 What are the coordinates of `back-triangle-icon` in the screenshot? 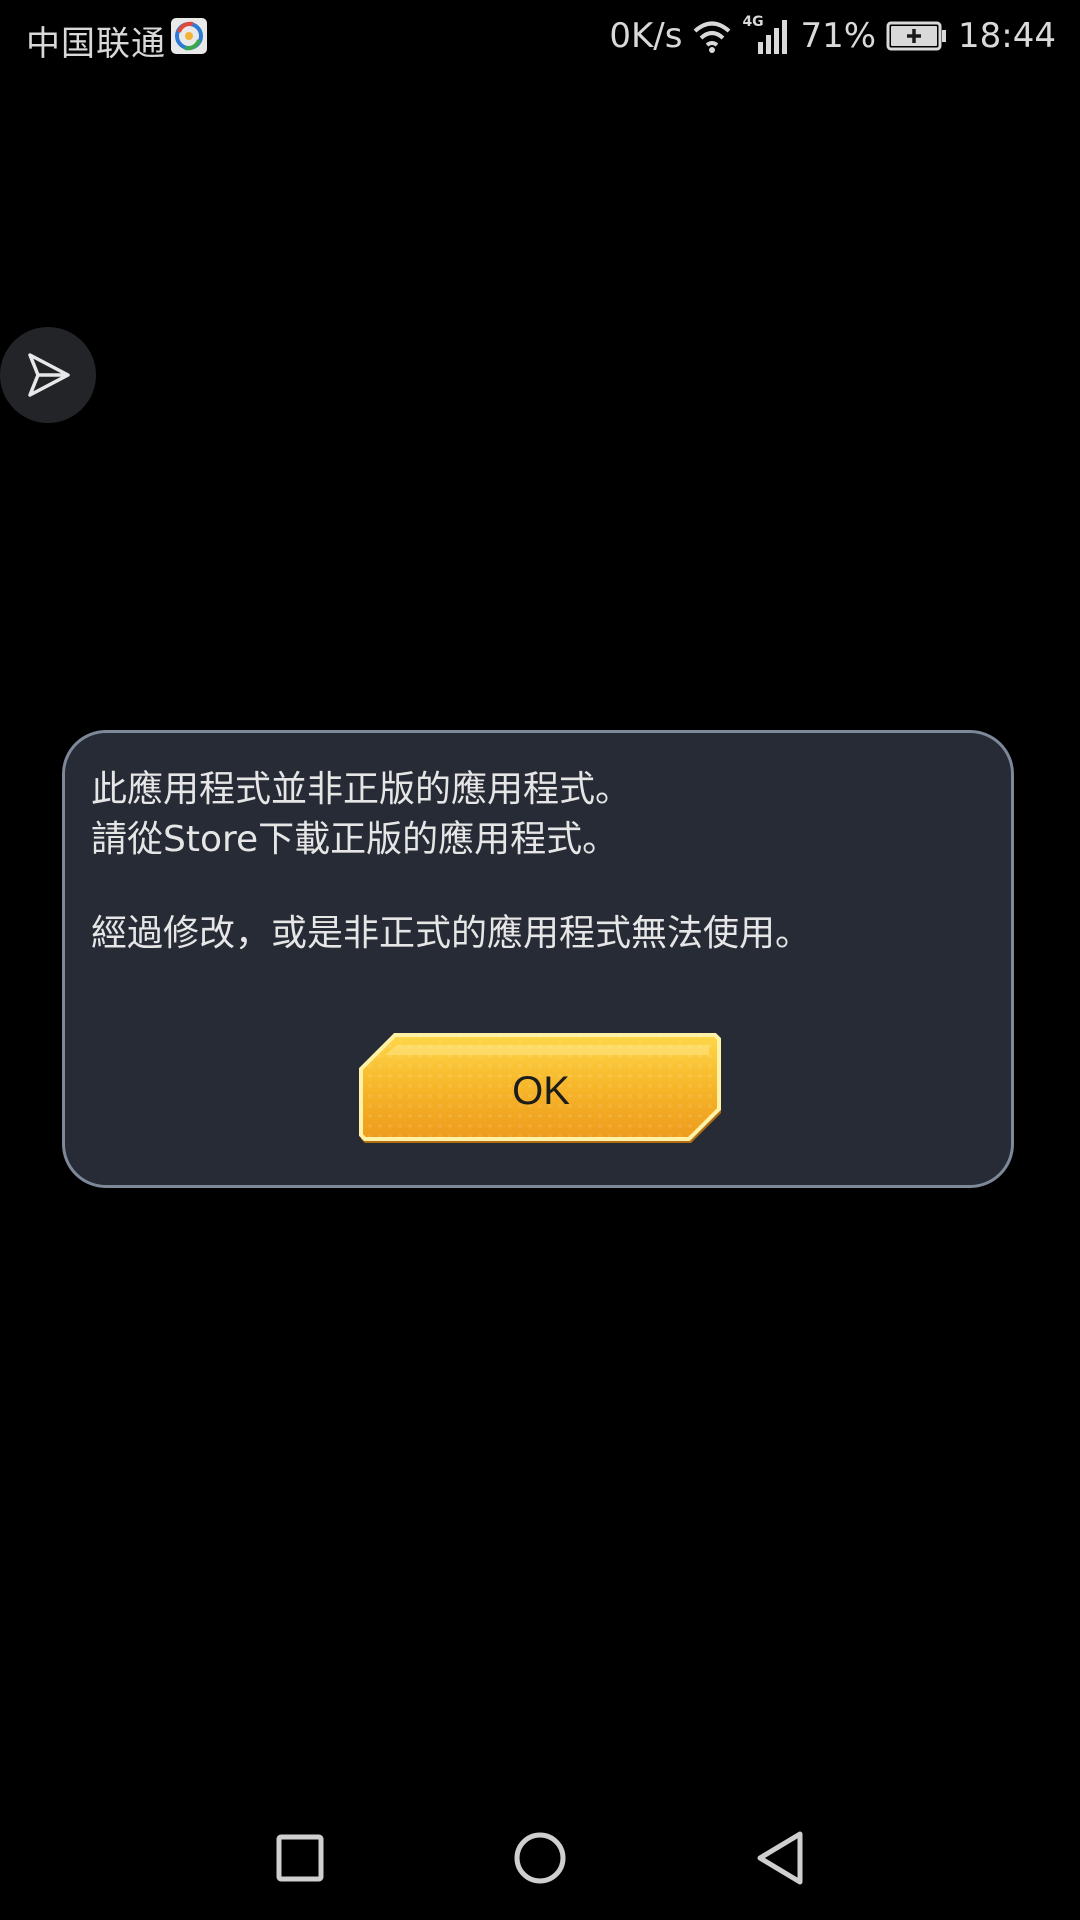 It's located at (780, 1858).